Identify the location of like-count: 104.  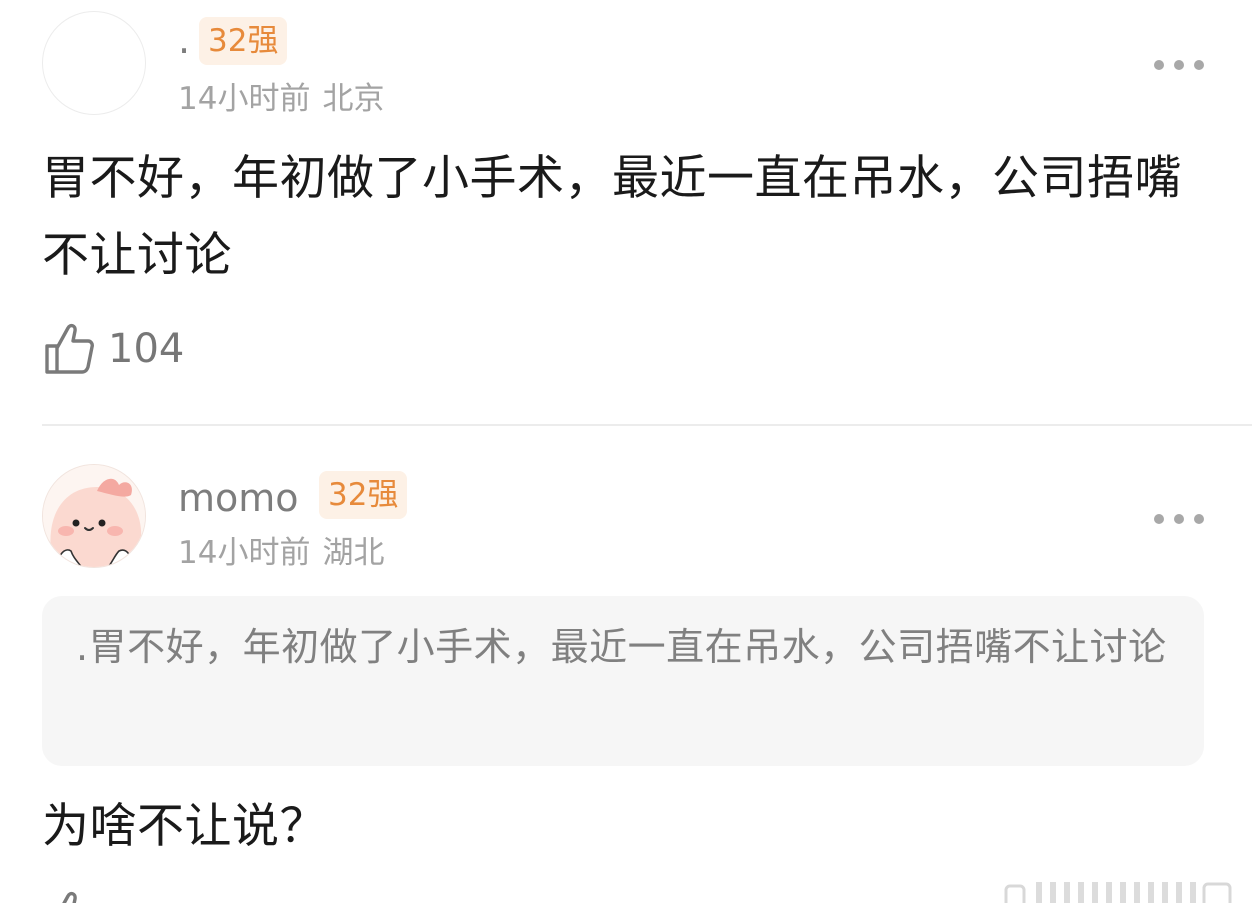
(146, 349).